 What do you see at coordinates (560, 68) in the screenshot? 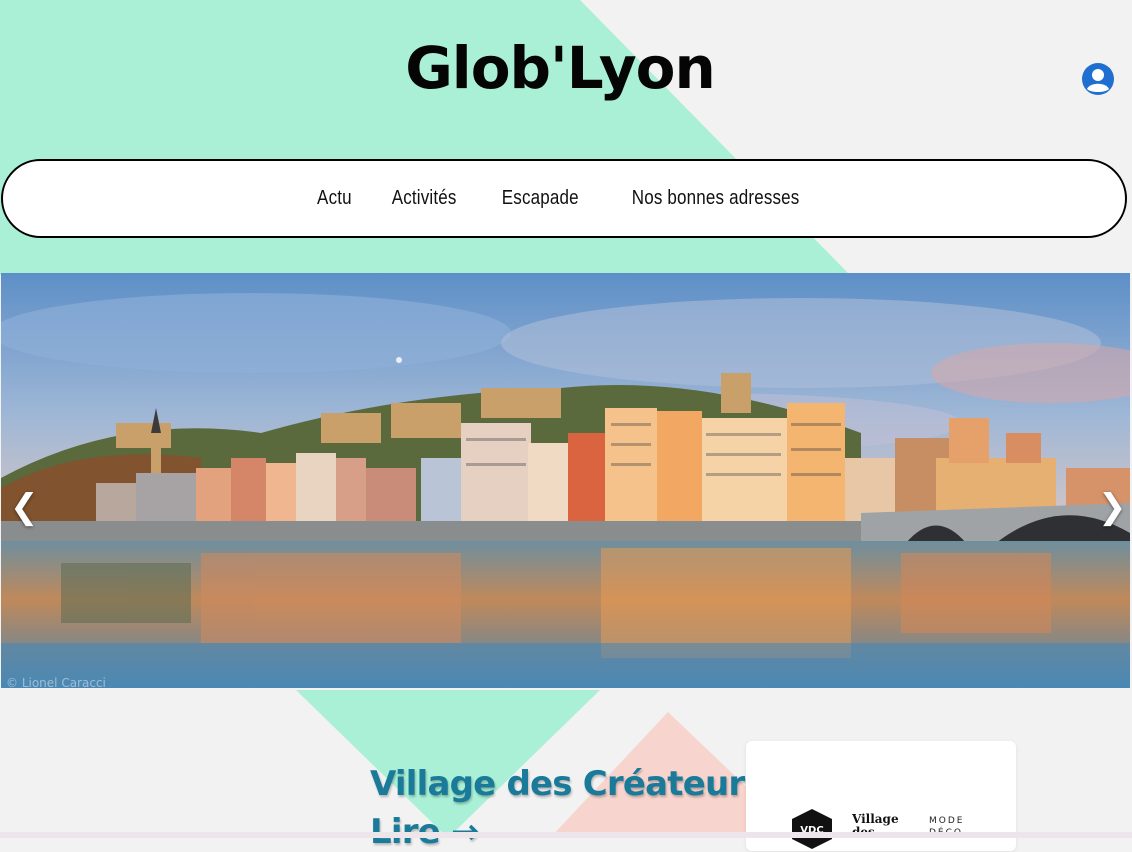
I see `site-logo: Glob'Lyon` at bounding box center [560, 68].